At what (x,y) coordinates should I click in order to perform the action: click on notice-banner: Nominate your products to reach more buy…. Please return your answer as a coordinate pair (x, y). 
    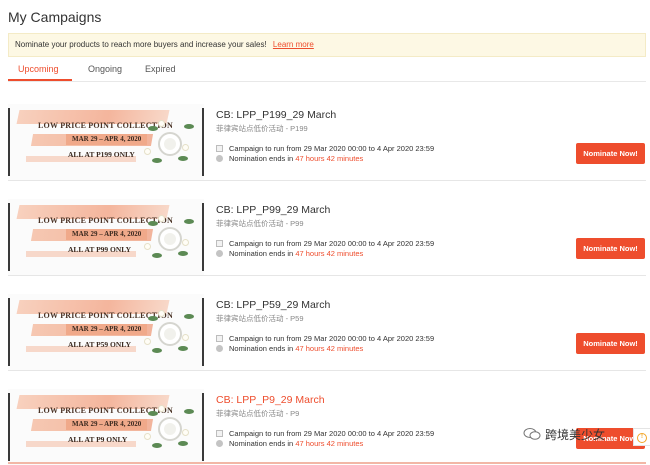
    Looking at the image, I should click on (327, 45).